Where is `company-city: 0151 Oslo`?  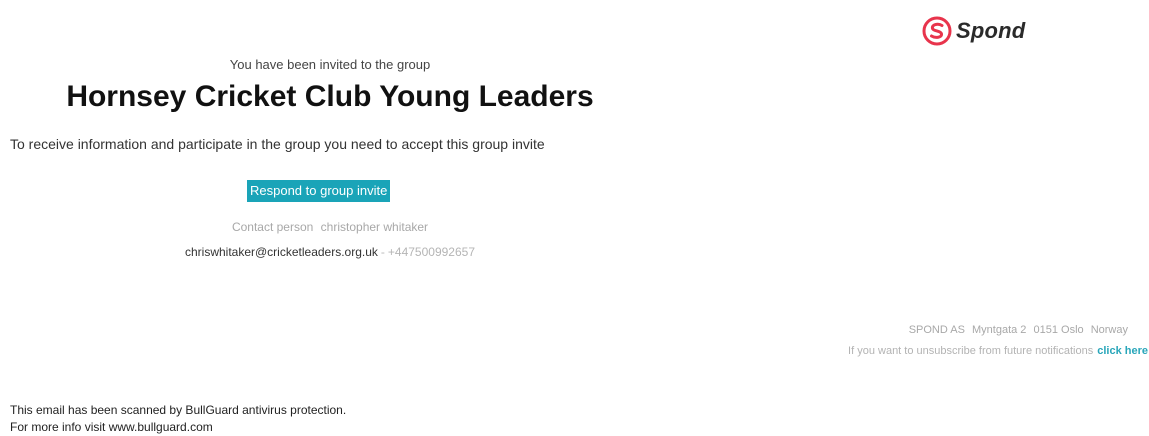 company-city: 0151 Oslo is located at coordinates (1058, 330).